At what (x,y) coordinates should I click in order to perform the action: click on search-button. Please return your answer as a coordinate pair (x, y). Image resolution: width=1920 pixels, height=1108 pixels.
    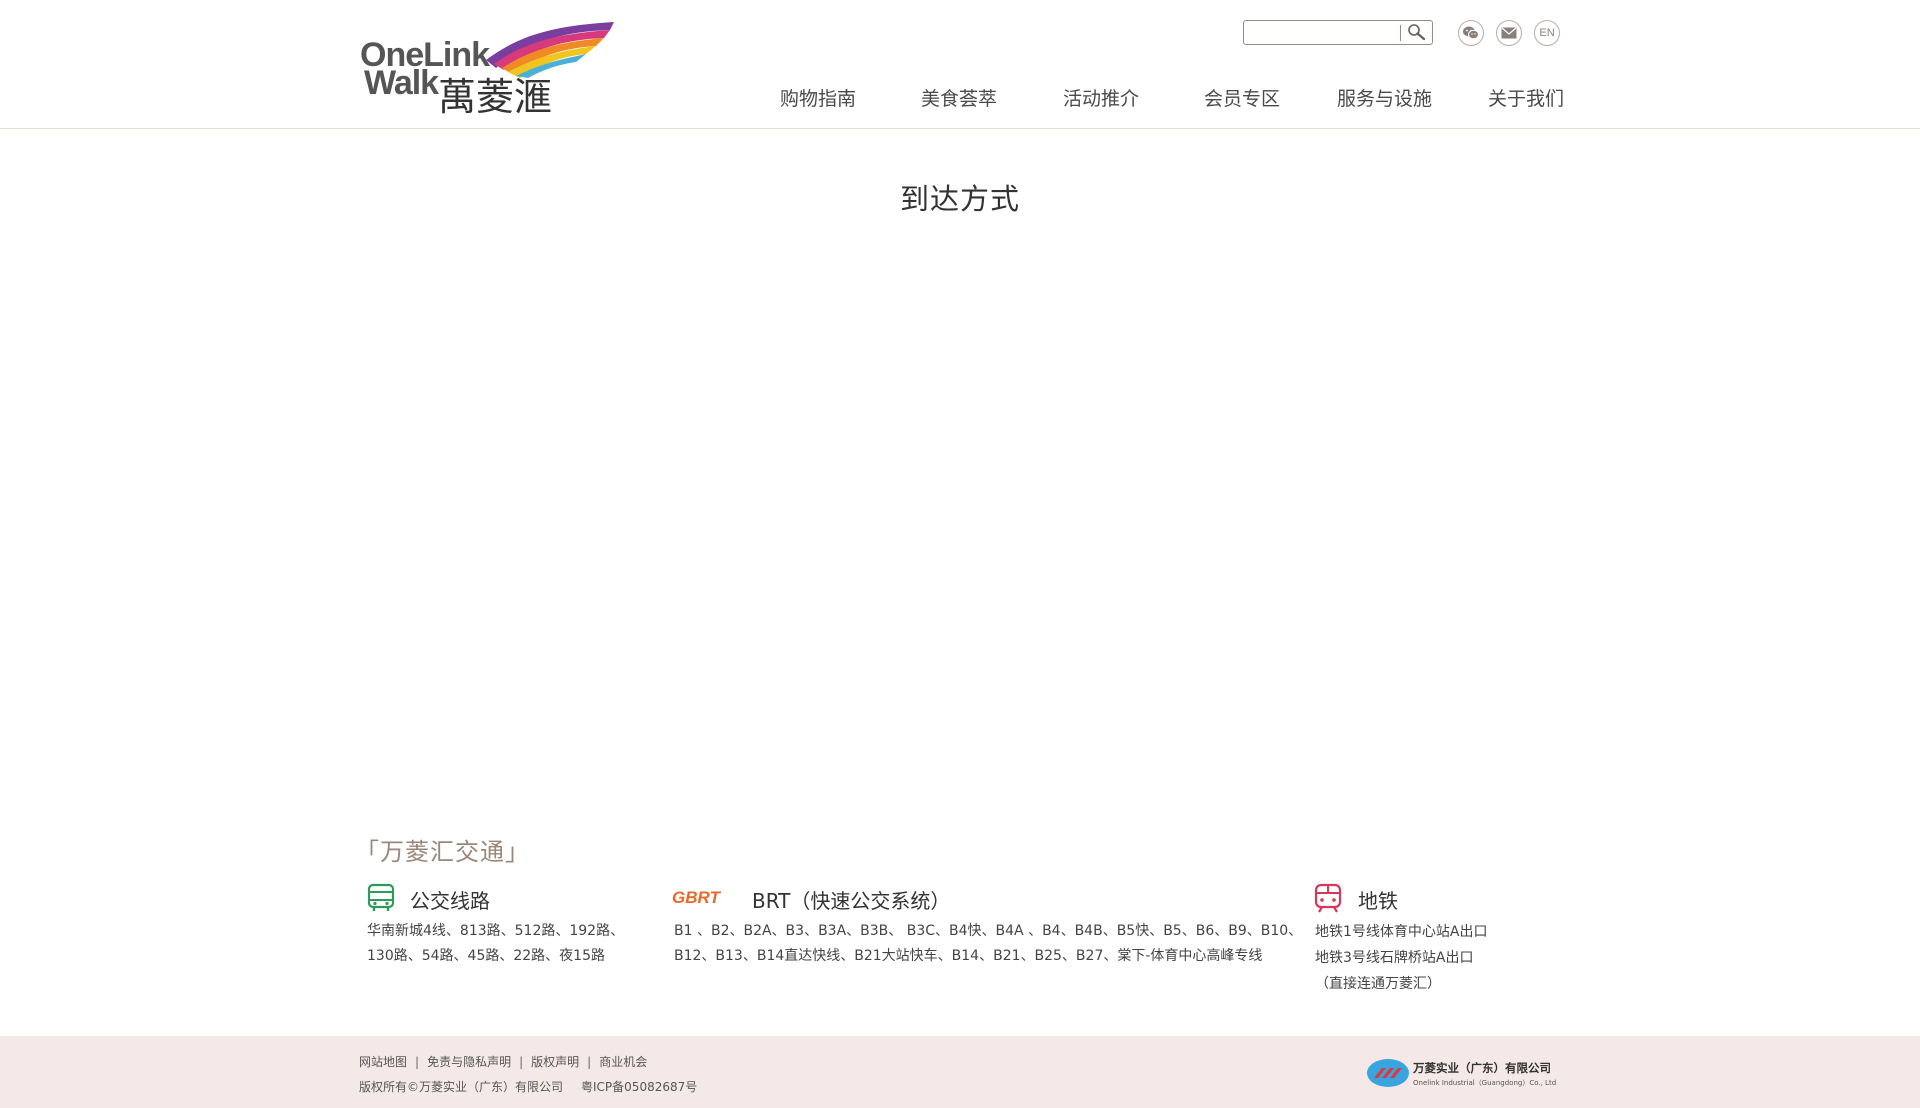
    Looking at the image, I should click on (1417, 32).